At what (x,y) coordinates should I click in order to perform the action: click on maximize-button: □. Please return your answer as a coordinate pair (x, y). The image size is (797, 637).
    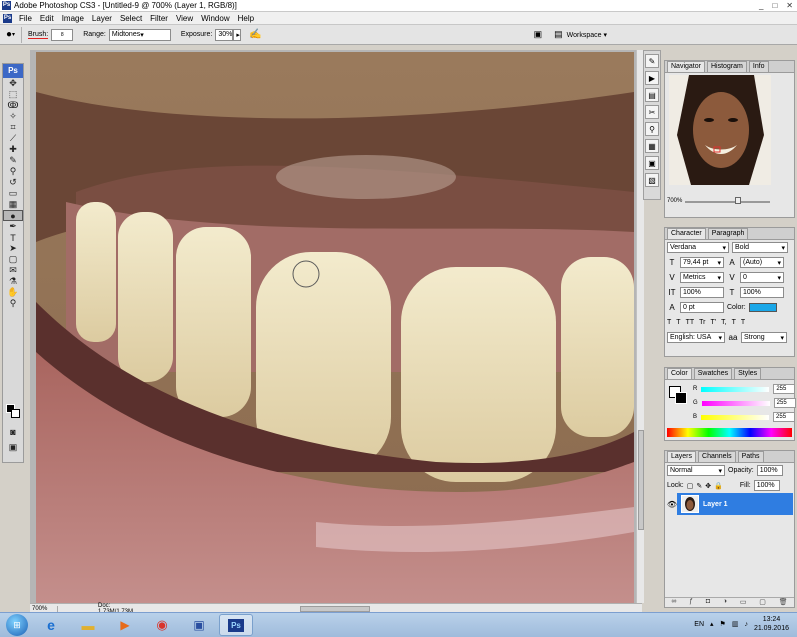
    Looking at the image, I should click on (774, 5).